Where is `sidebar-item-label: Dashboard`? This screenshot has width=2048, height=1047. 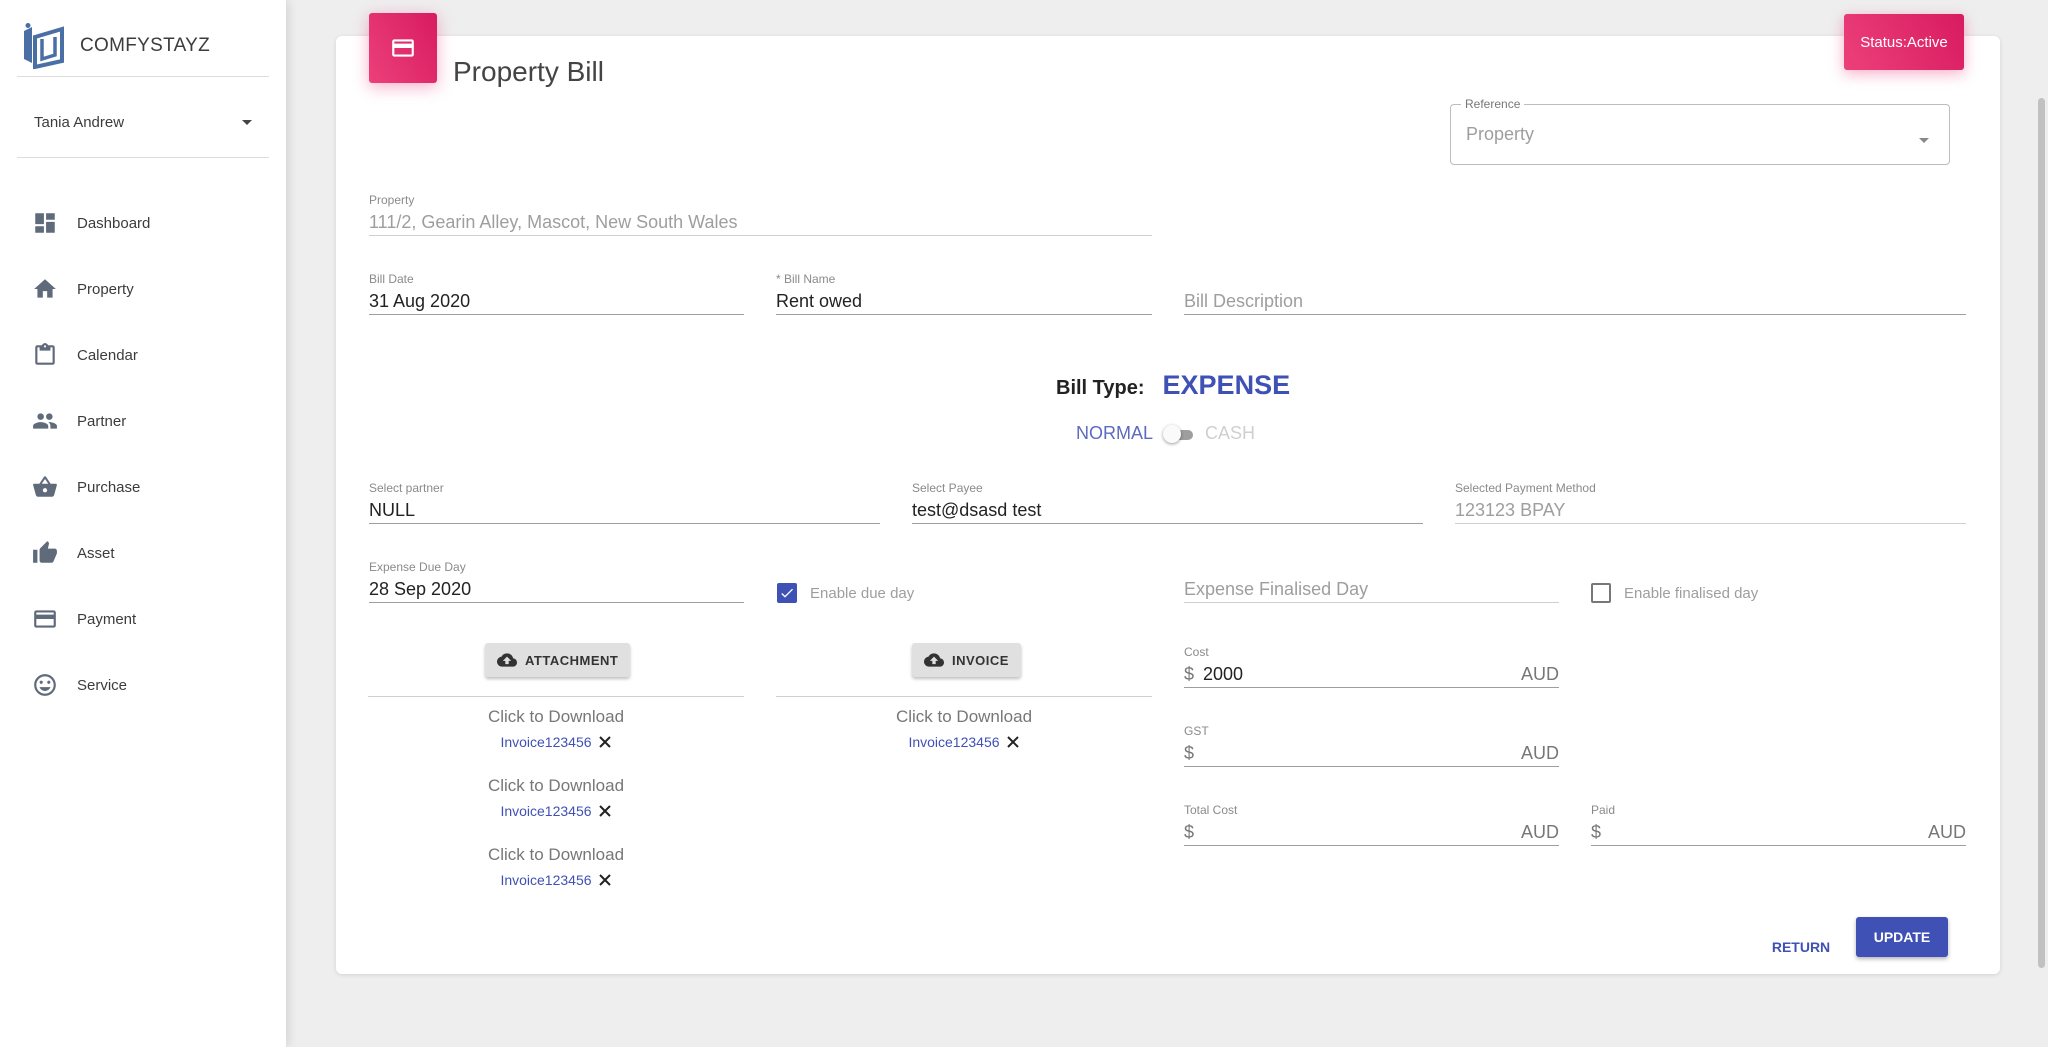
sidebar-item-label: Dashboard is located at coordinates (114, 223).